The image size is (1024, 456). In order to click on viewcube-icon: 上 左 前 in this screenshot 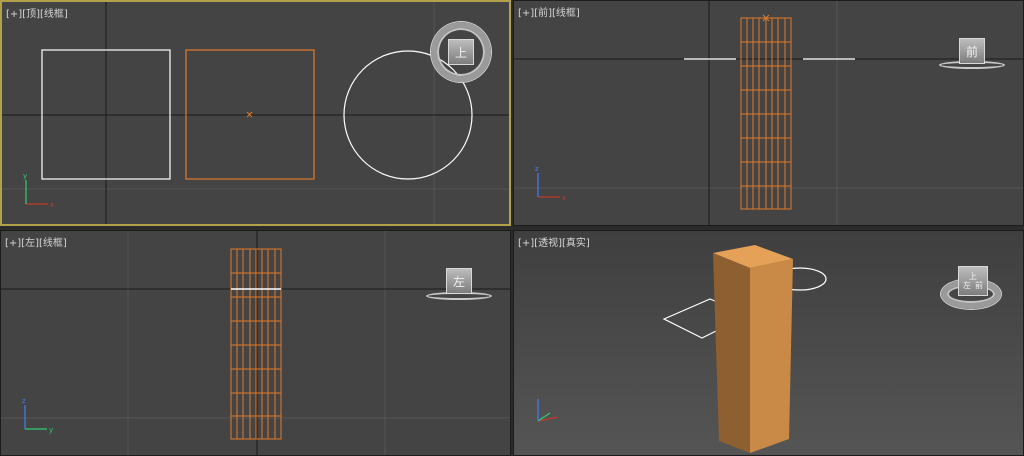, I will do `click(973, 281)`.